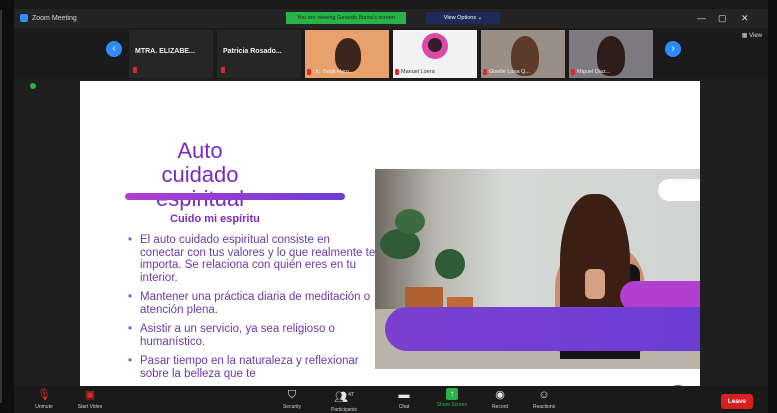  What do you see at coordinates (114, 49) in the screenshot?
I see `gallery-prev-arrow-icon: ‹` at bounding box center [114, 49].